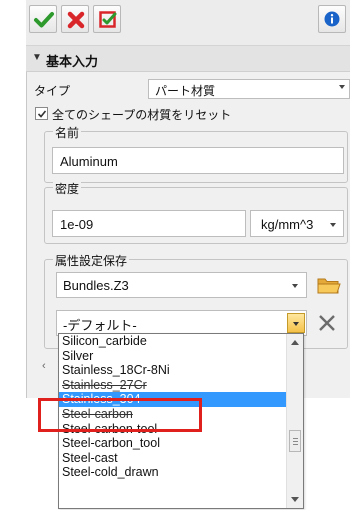 This screenshot has width=350, height=510. Describe the element at coordinates (188, 59) in the screenshot. I see `section-header-basic-input: ▼ 基本入力` at that location.